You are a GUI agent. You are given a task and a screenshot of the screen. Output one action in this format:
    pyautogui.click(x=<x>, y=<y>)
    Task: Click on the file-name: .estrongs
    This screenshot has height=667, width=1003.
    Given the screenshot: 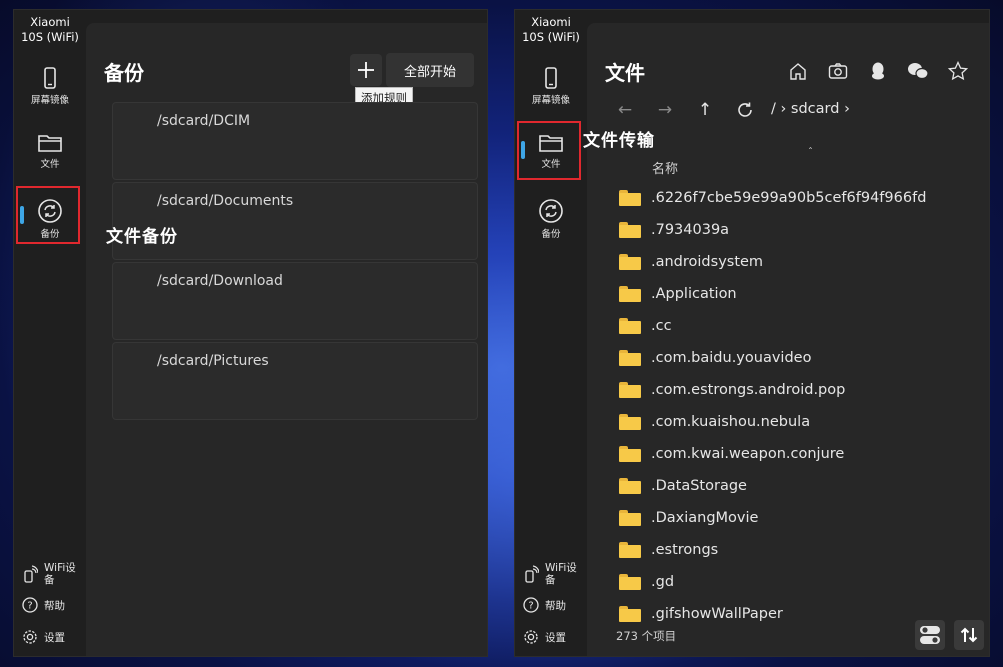 What is the action you would take?
    pyautogui.click(x=685, y=550)
    